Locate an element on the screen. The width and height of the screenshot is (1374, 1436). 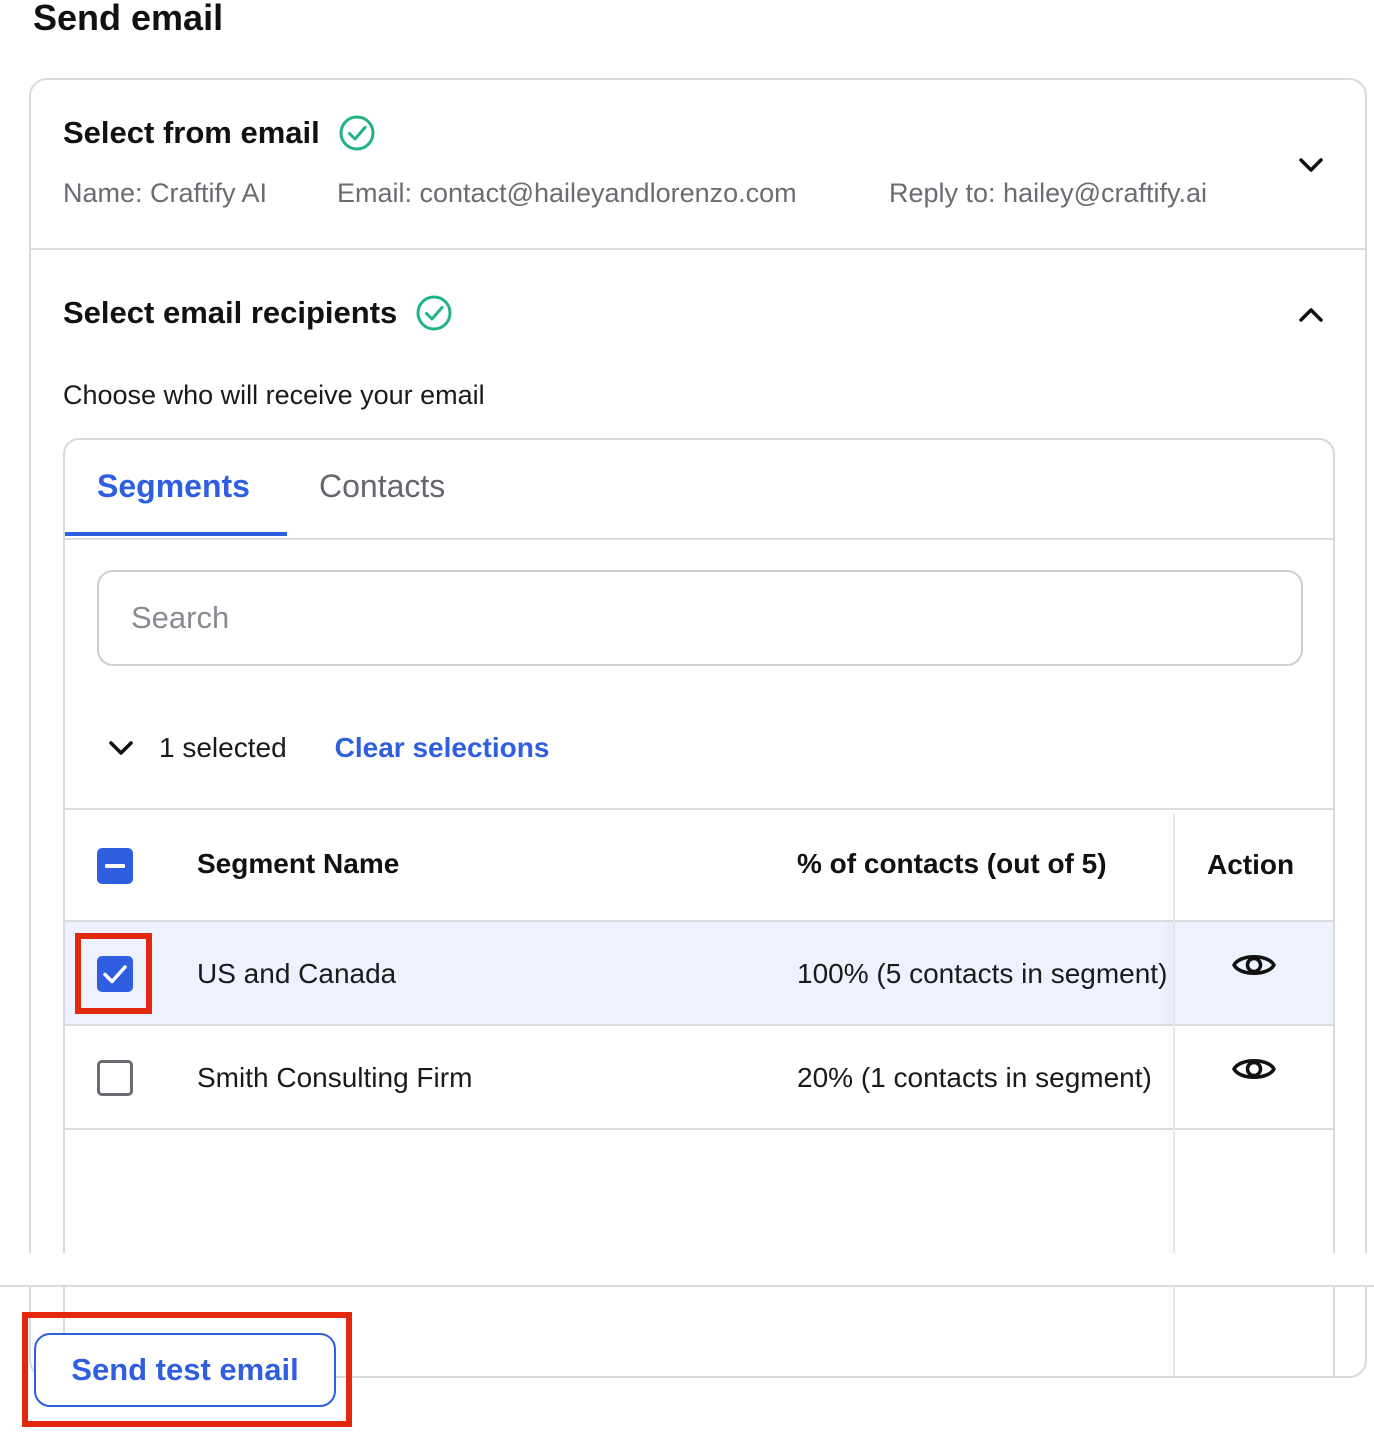
from-name: Name: Craftify AI is located at coordinates (165, 193).